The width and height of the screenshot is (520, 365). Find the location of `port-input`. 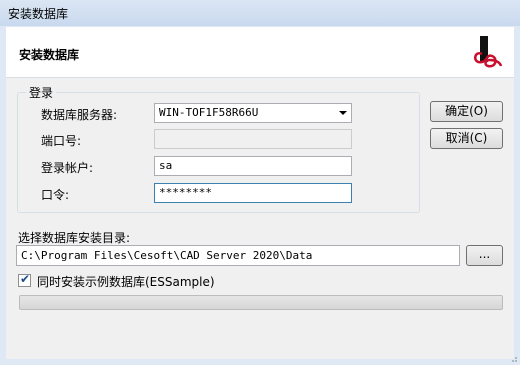

port-input is located at coordinates (253, 139).